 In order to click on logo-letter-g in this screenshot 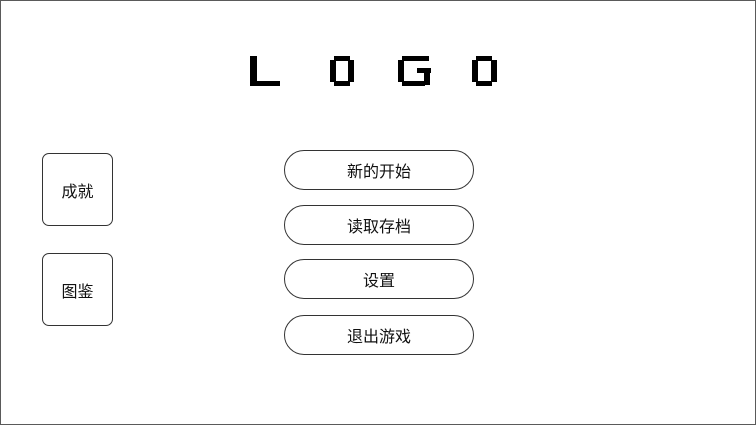, I will do `click(414, 71)`.